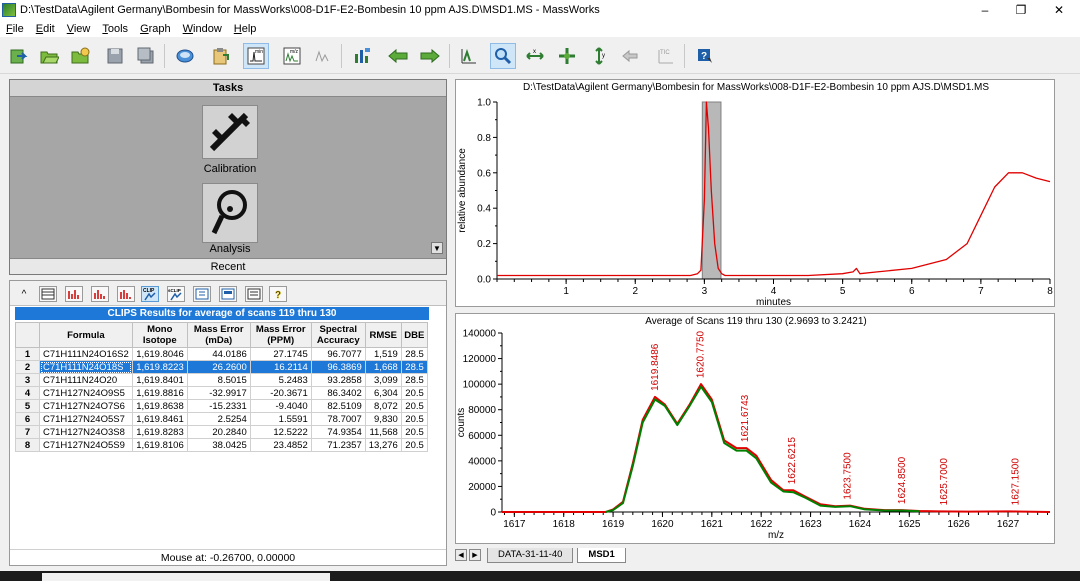  What do you see at coordinates (475, 555) in the screenshot?
I see `tab-scroll-right-icon: ▶` at bounding box center [475, 555].